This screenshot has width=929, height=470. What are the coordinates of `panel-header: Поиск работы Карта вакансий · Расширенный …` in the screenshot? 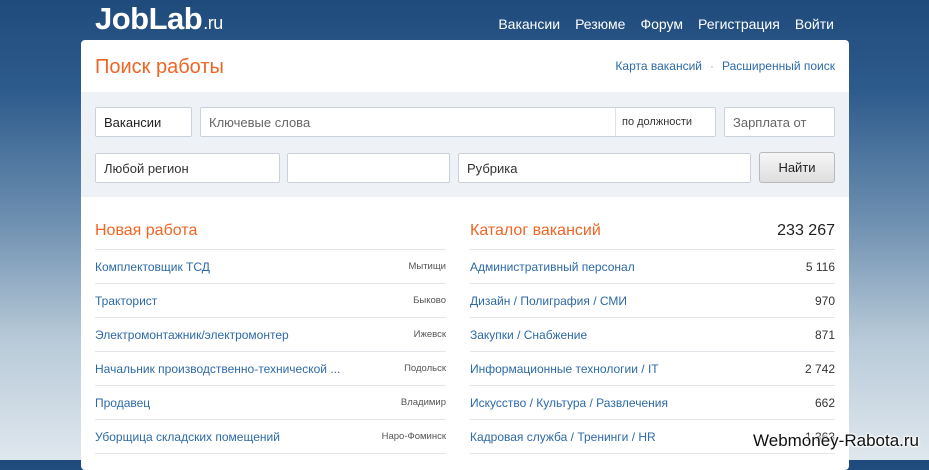 It's located at (465, 66).